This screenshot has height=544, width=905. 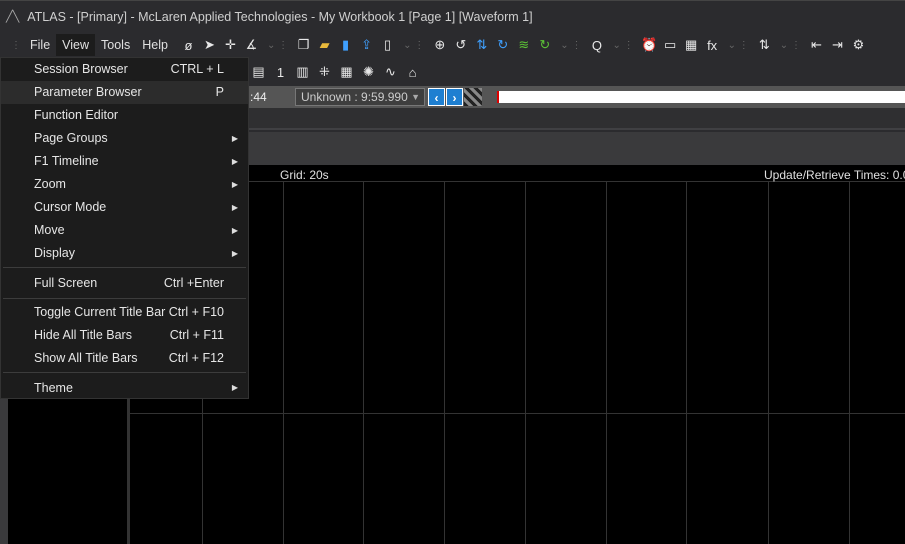 What do you see at coordinates (691, 45) in the screenshot?
I see `calculator-icon: ▦` at bounding box center [691, 45].